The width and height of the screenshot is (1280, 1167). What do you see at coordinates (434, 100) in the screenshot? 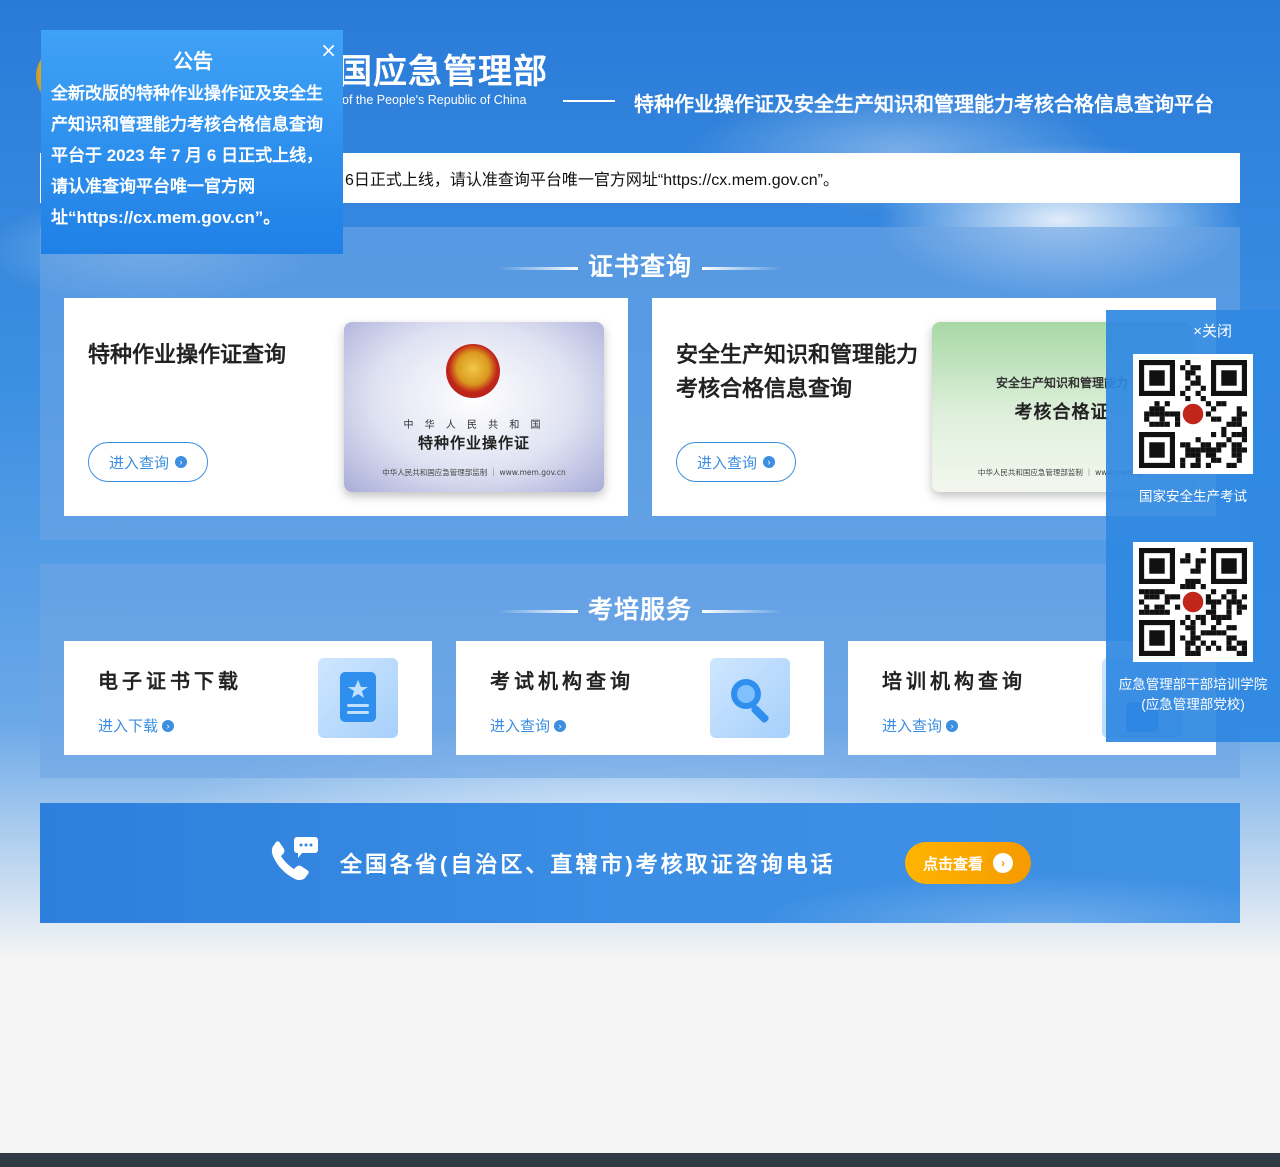
I see `ministry-name-english: of the People's Republic of China` at bounding box center [434, 100].